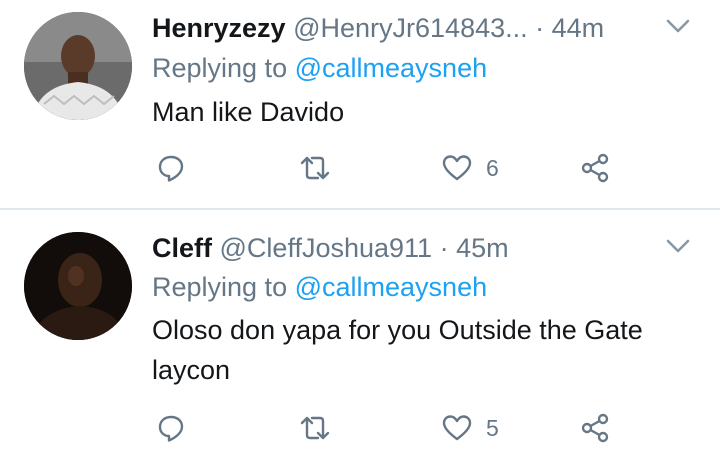  I want to click on tweet-header: Cleff @CleffJoshua911 · 45m, so click(330, 248).